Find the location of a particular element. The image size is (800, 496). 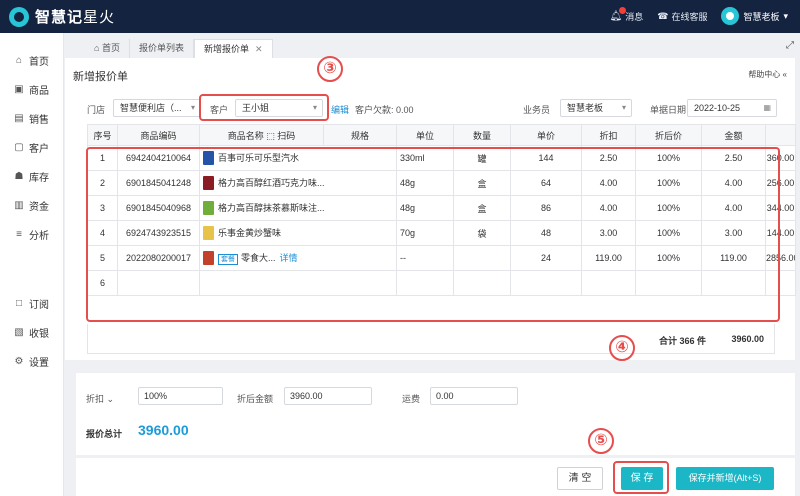

chart-icon: ≡ is located at coordinates (19, 234).